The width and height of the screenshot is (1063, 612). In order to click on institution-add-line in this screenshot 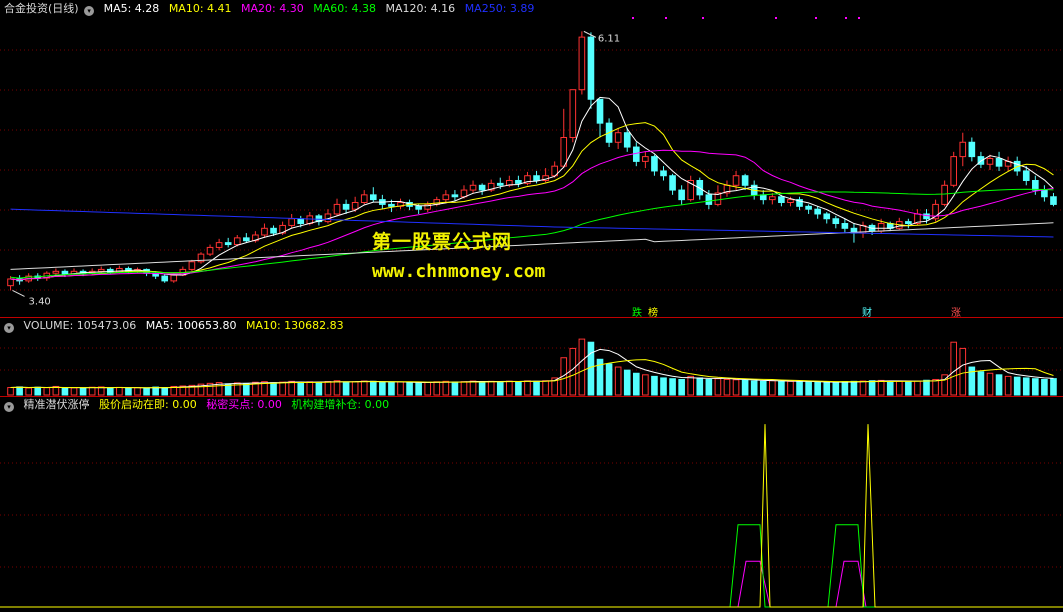, I will do `click(531, 566)`.